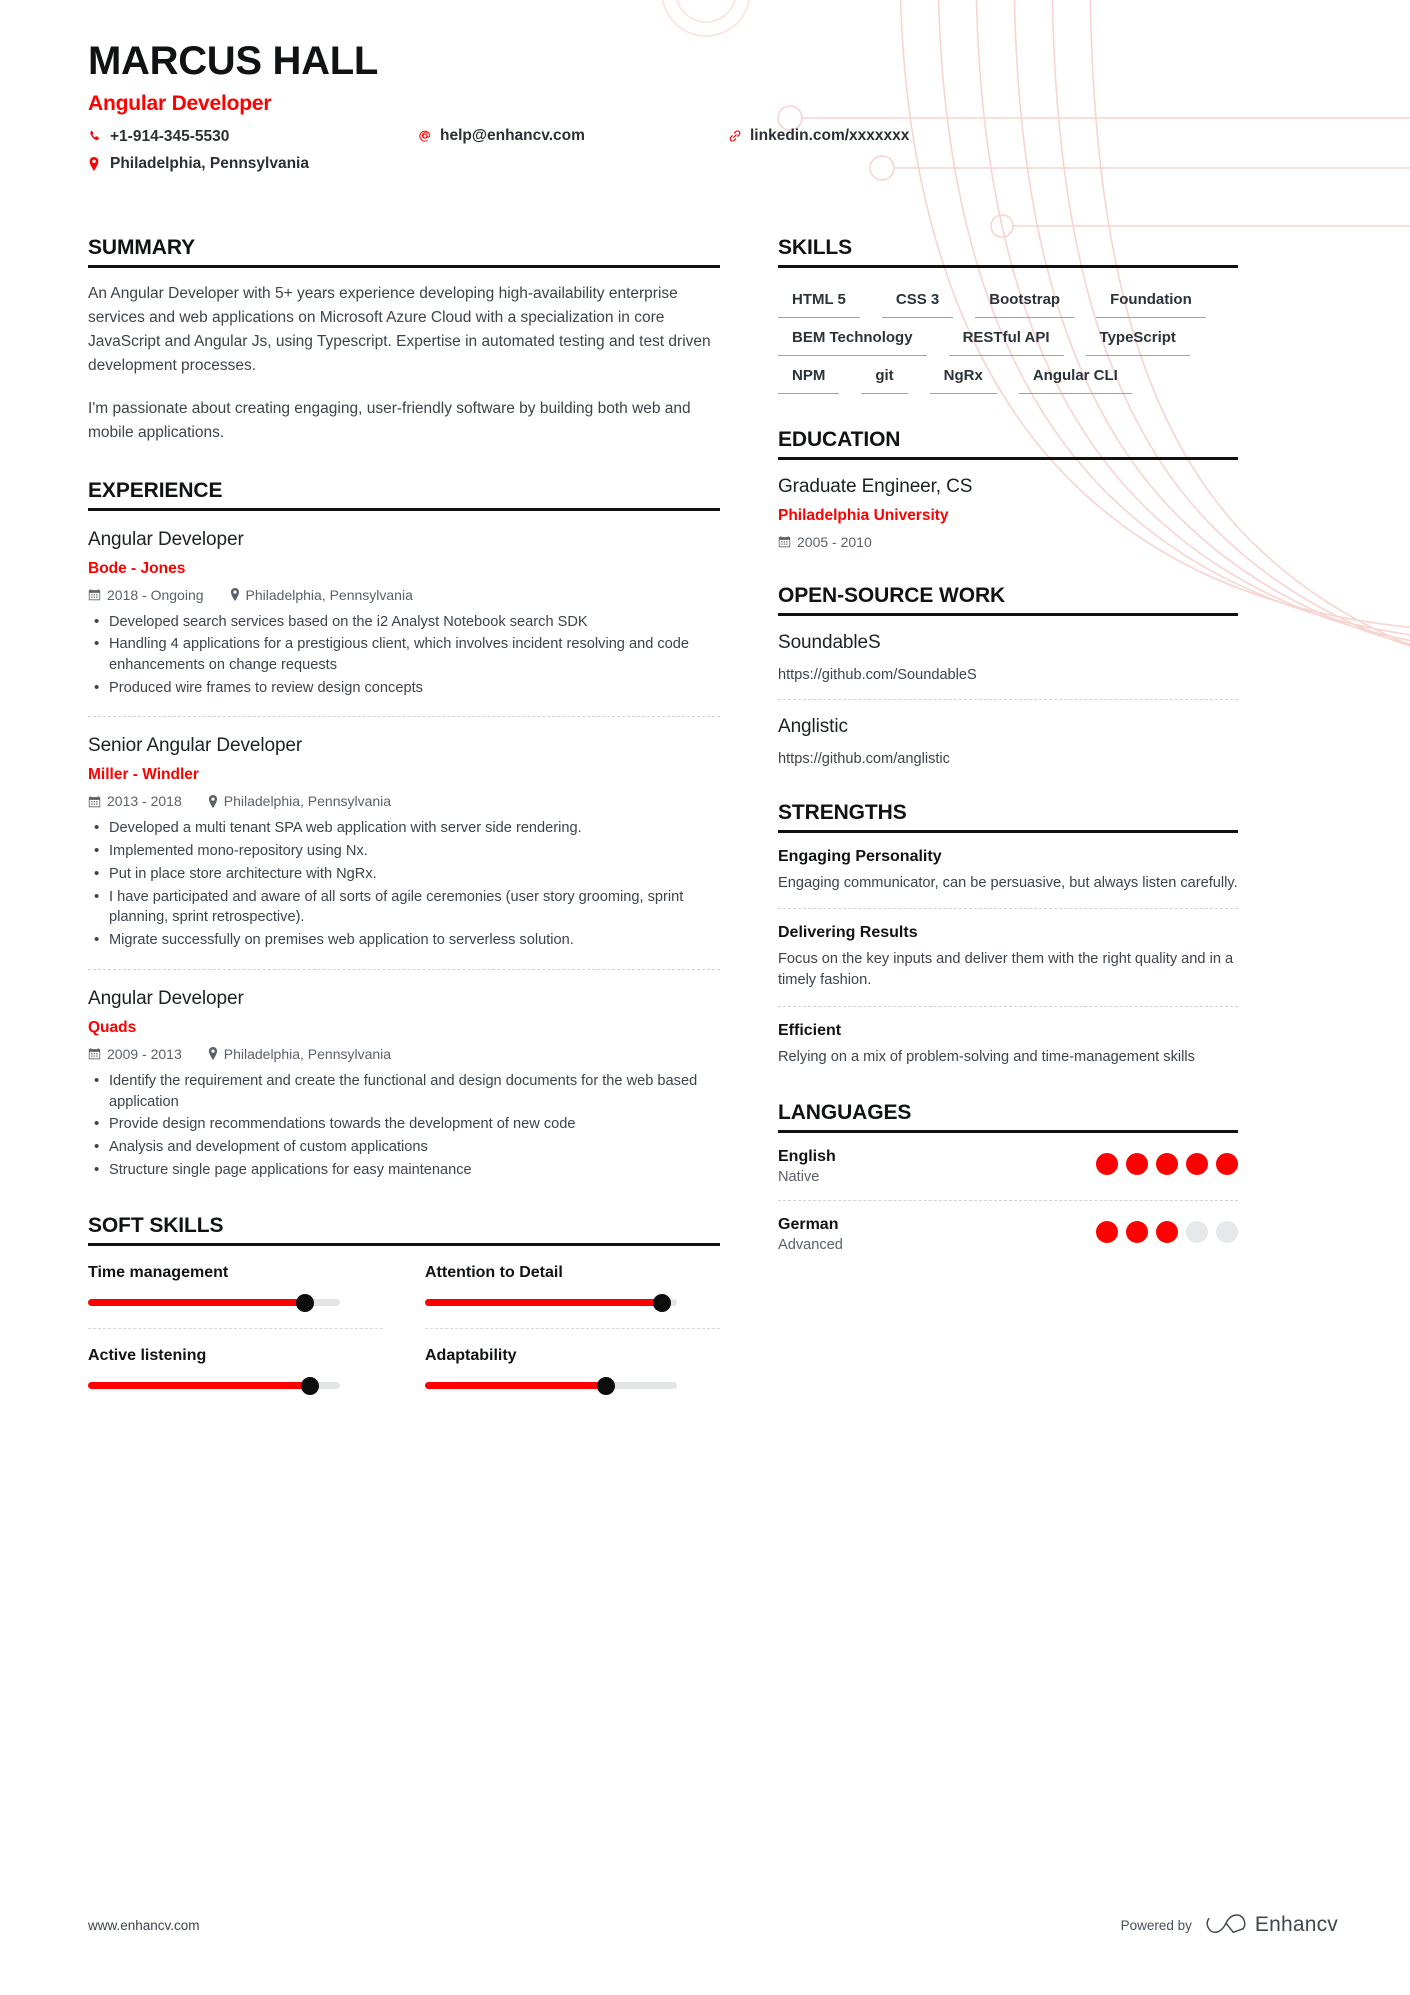 The height and width of the screenshot is (1995, 1410). I want to click on skill-tag: RESTful API, so click(1006, 339).